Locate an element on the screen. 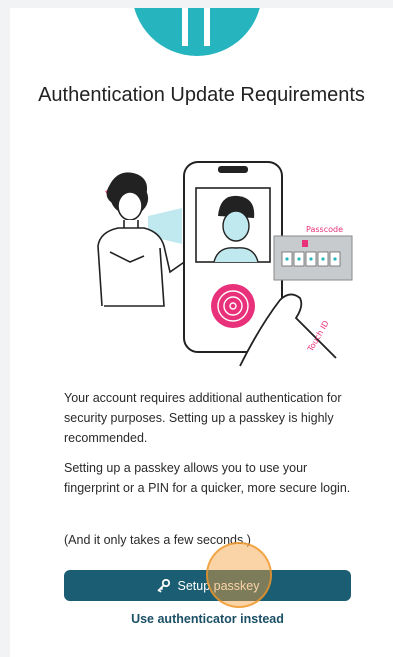 The height and width of the screenshot is (657, 393). passcode-panel: Passcode is located at coordinates (313, 253).